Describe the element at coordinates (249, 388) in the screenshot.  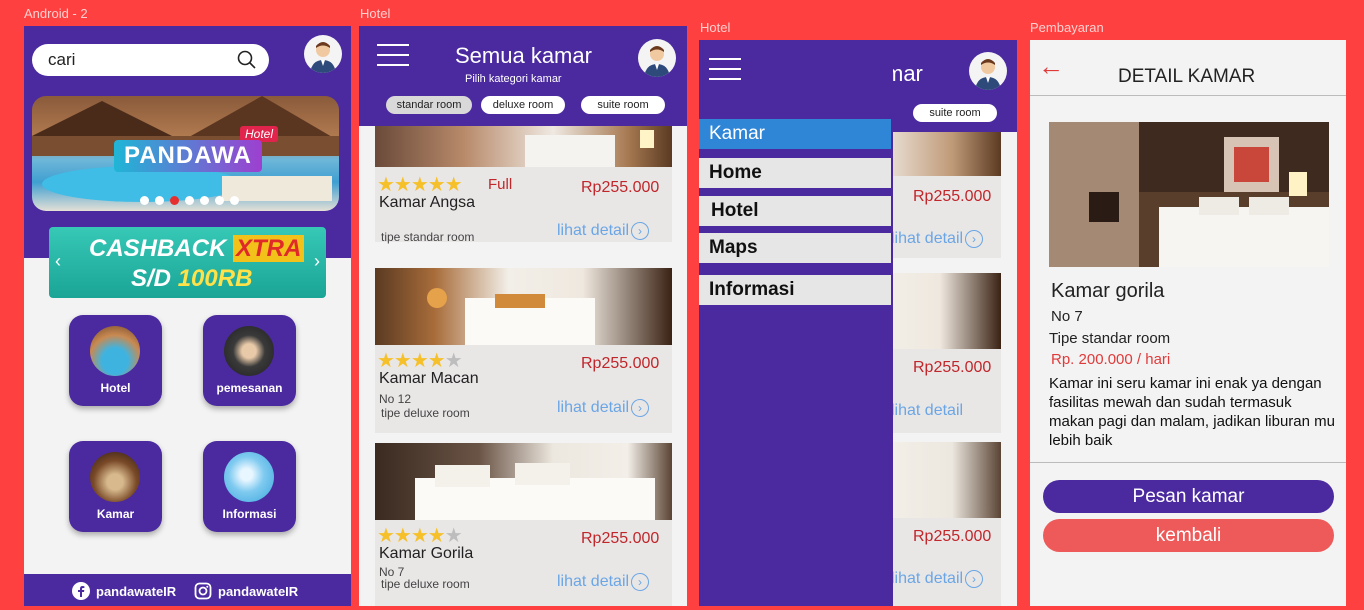
I see `tile-label: pemesanan` at that location.